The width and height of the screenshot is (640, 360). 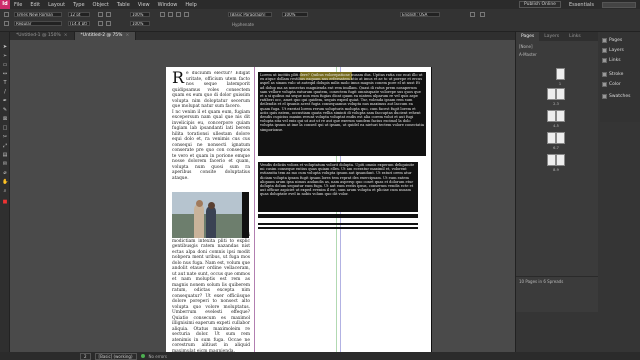 I want to click on eyedropper-tool-icon: ⌀, so click(x=5, y=173).